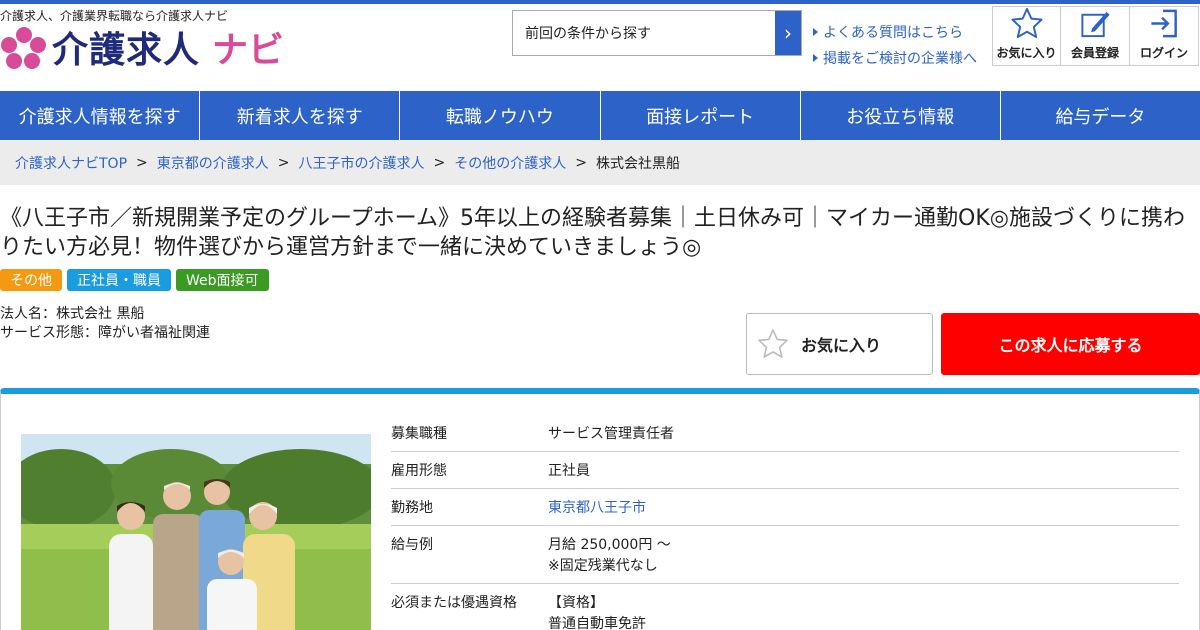 Image resolution: width=1200 pixels, height=630 pixels. I want to click on breadcrumb-link-tokyo: 東京都の介護求人, so click(213, 163).